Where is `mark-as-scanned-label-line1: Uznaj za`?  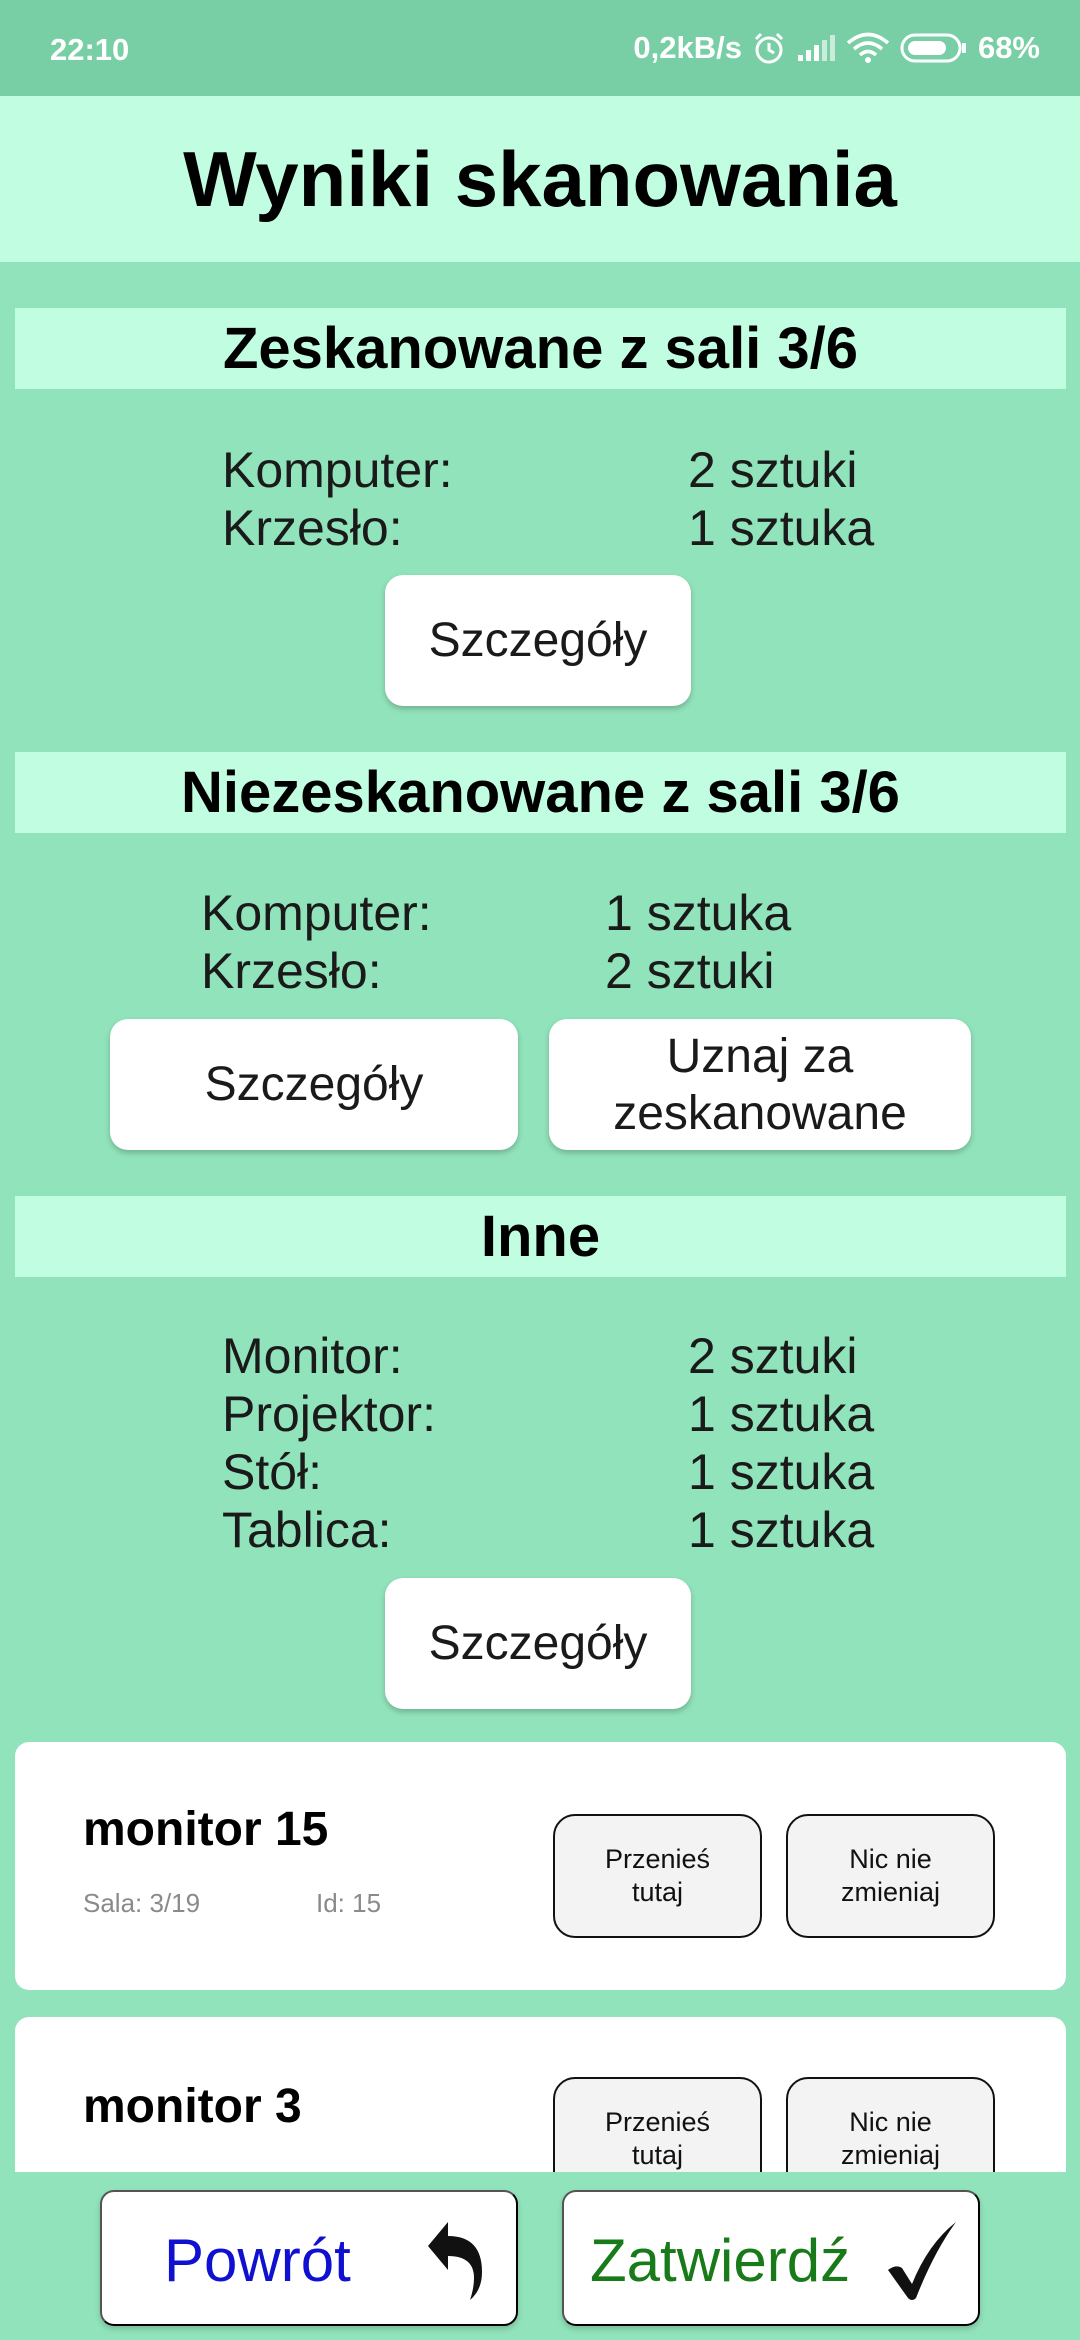 mark-as-scanned-label-line1: Uznaj za is located at coordinates (760, 1056).